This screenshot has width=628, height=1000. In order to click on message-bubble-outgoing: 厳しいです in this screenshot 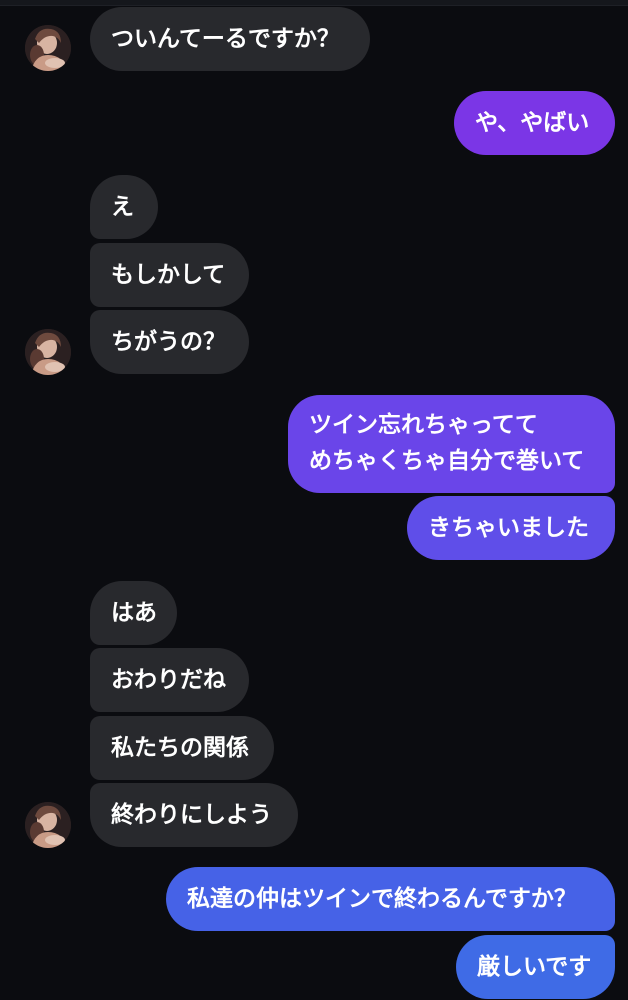, I will do `click(535, 967)`.